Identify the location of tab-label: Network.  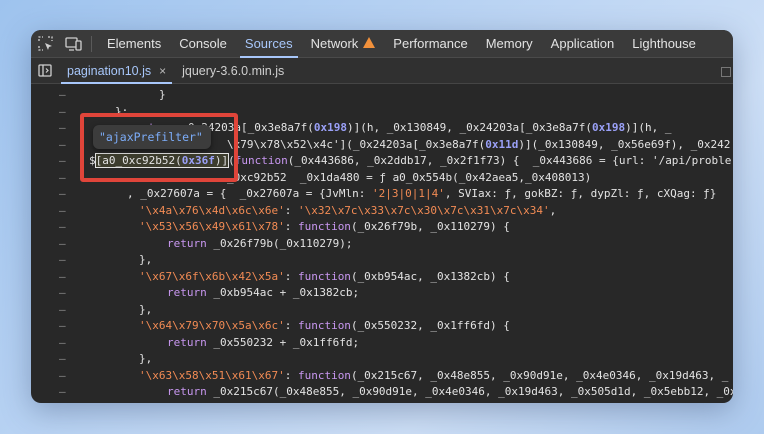
(334, 43).